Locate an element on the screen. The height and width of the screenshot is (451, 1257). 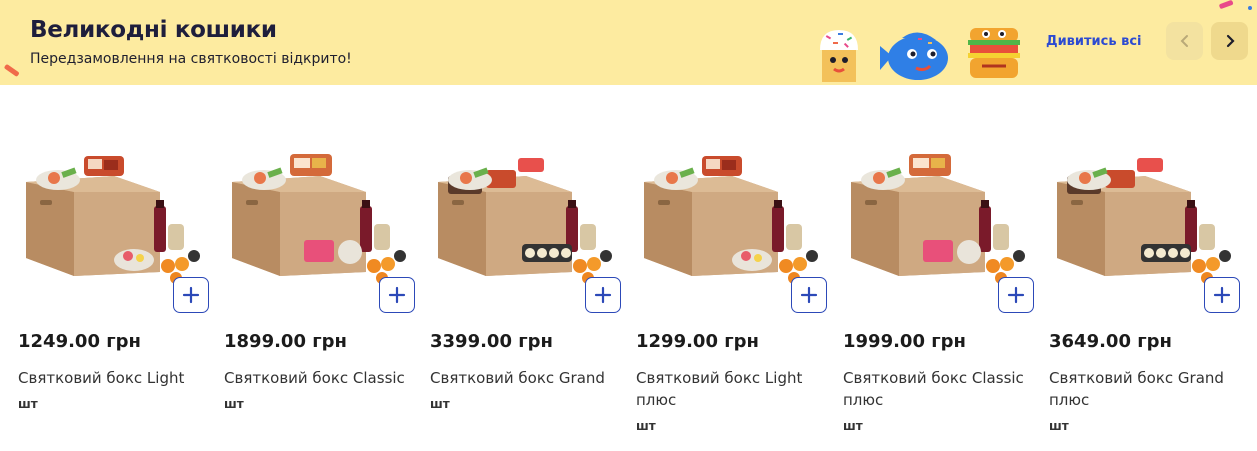
product-card: 3649.00 грн Святковий бокс Grand плюс шт is located at coordinates (1149, 290).